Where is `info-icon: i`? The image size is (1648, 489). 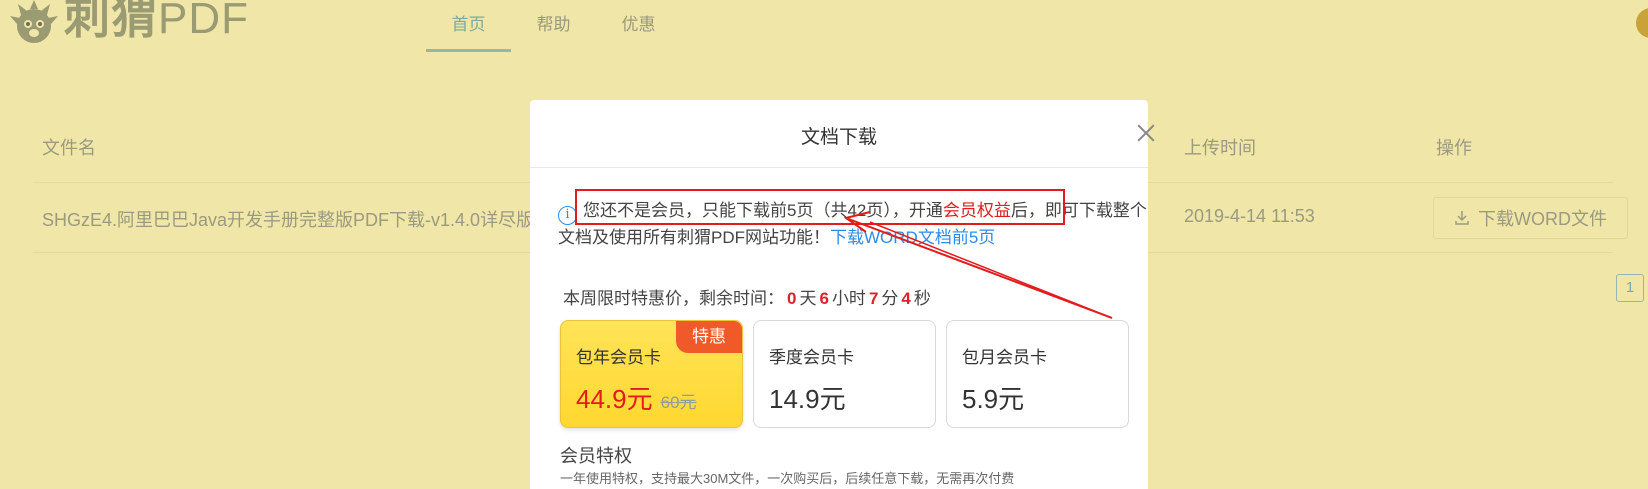
info-icon: i is located at coordinates (567, 215).